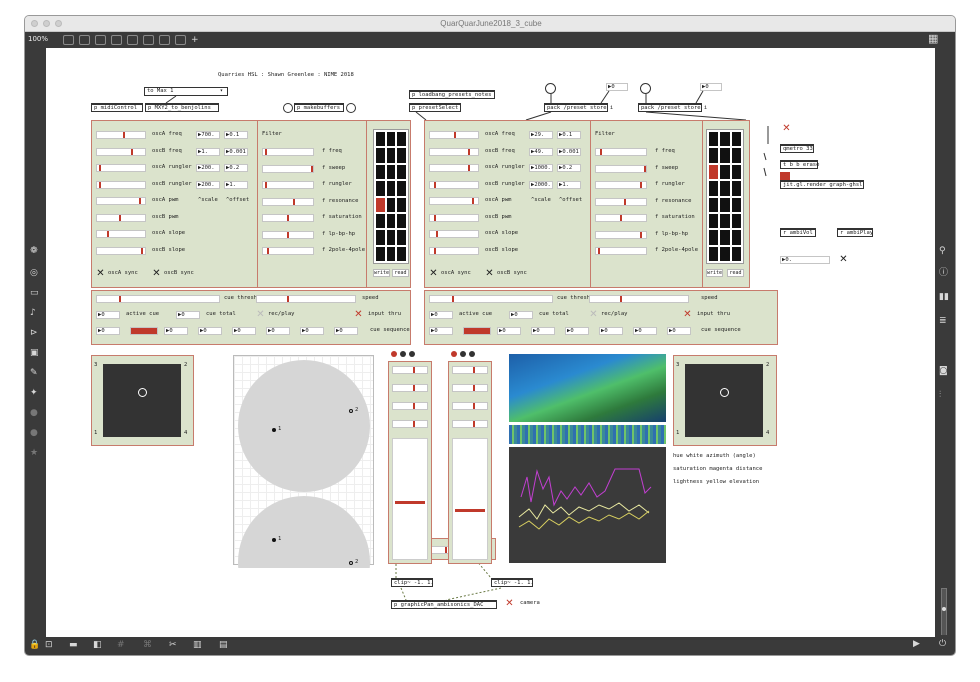  I want to click on search-icon: ⚲, so click(942, 251).